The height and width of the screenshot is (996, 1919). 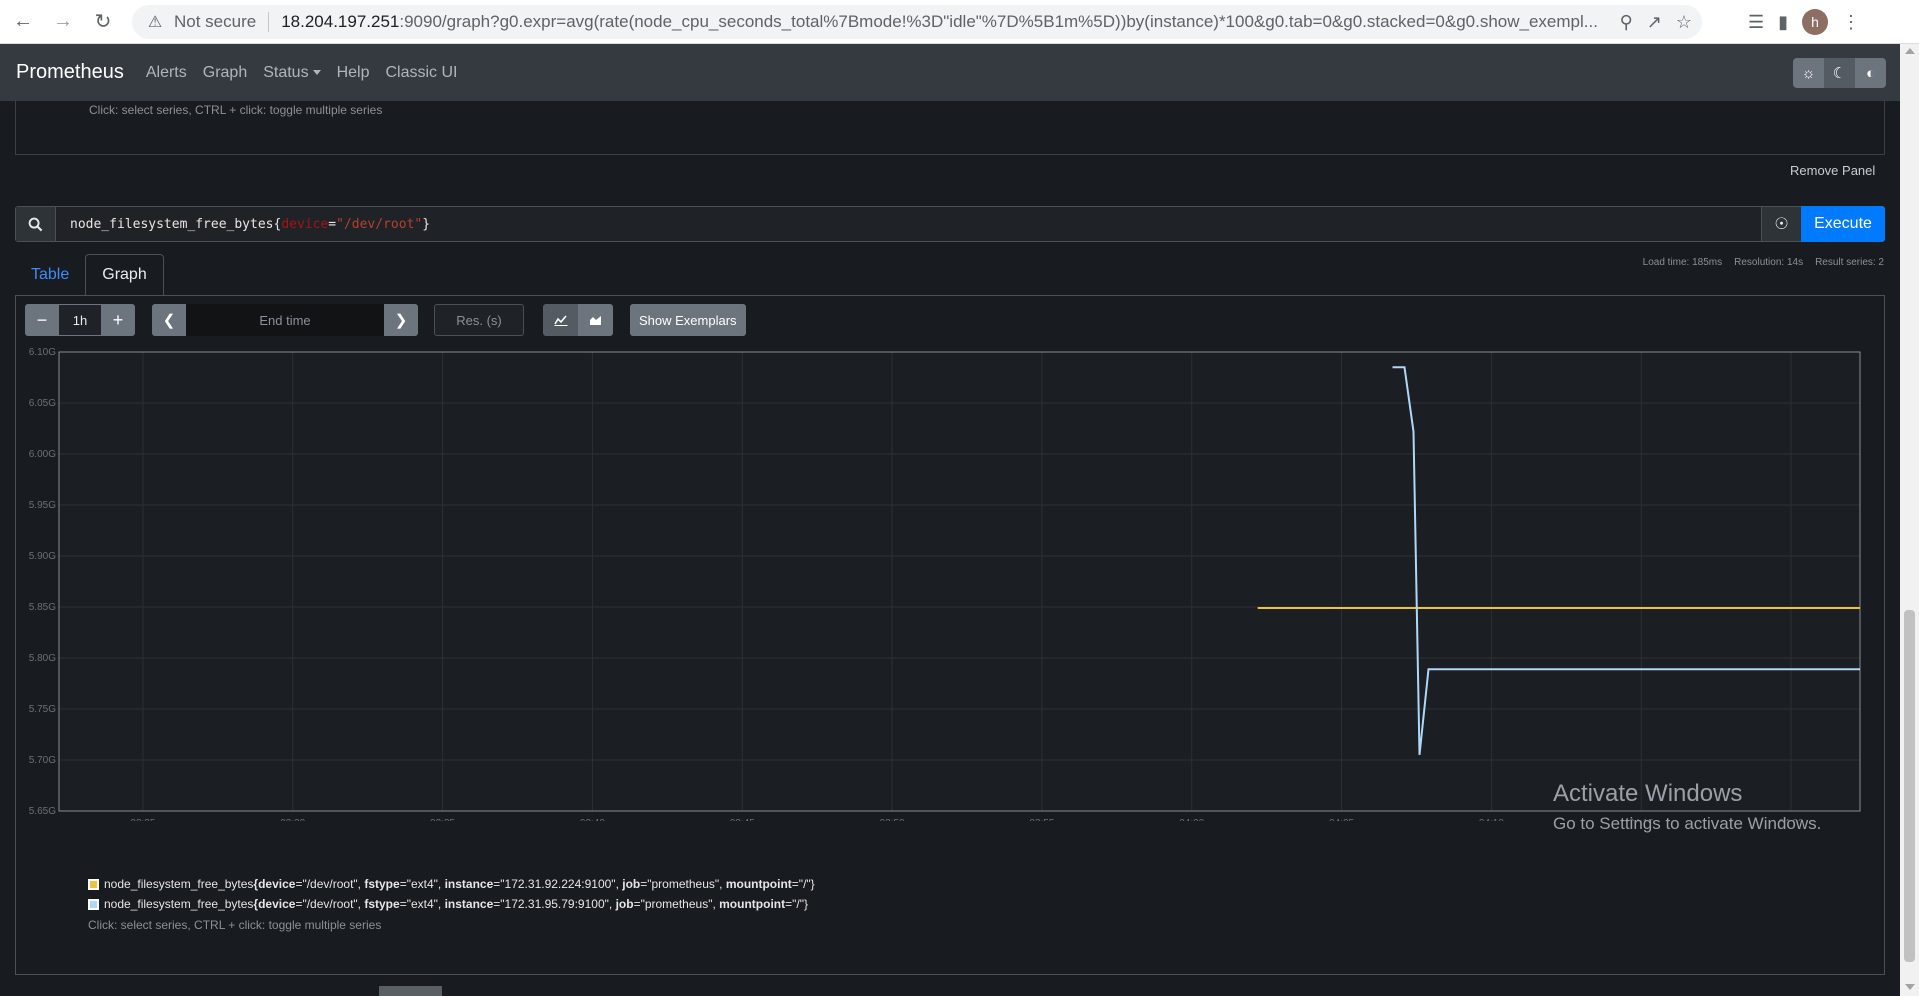 What do you see at coordinates (1832, 170) in the screenshot?
I see `remove-panel-link: Remove Panel` at bounding box center [1832, 170].